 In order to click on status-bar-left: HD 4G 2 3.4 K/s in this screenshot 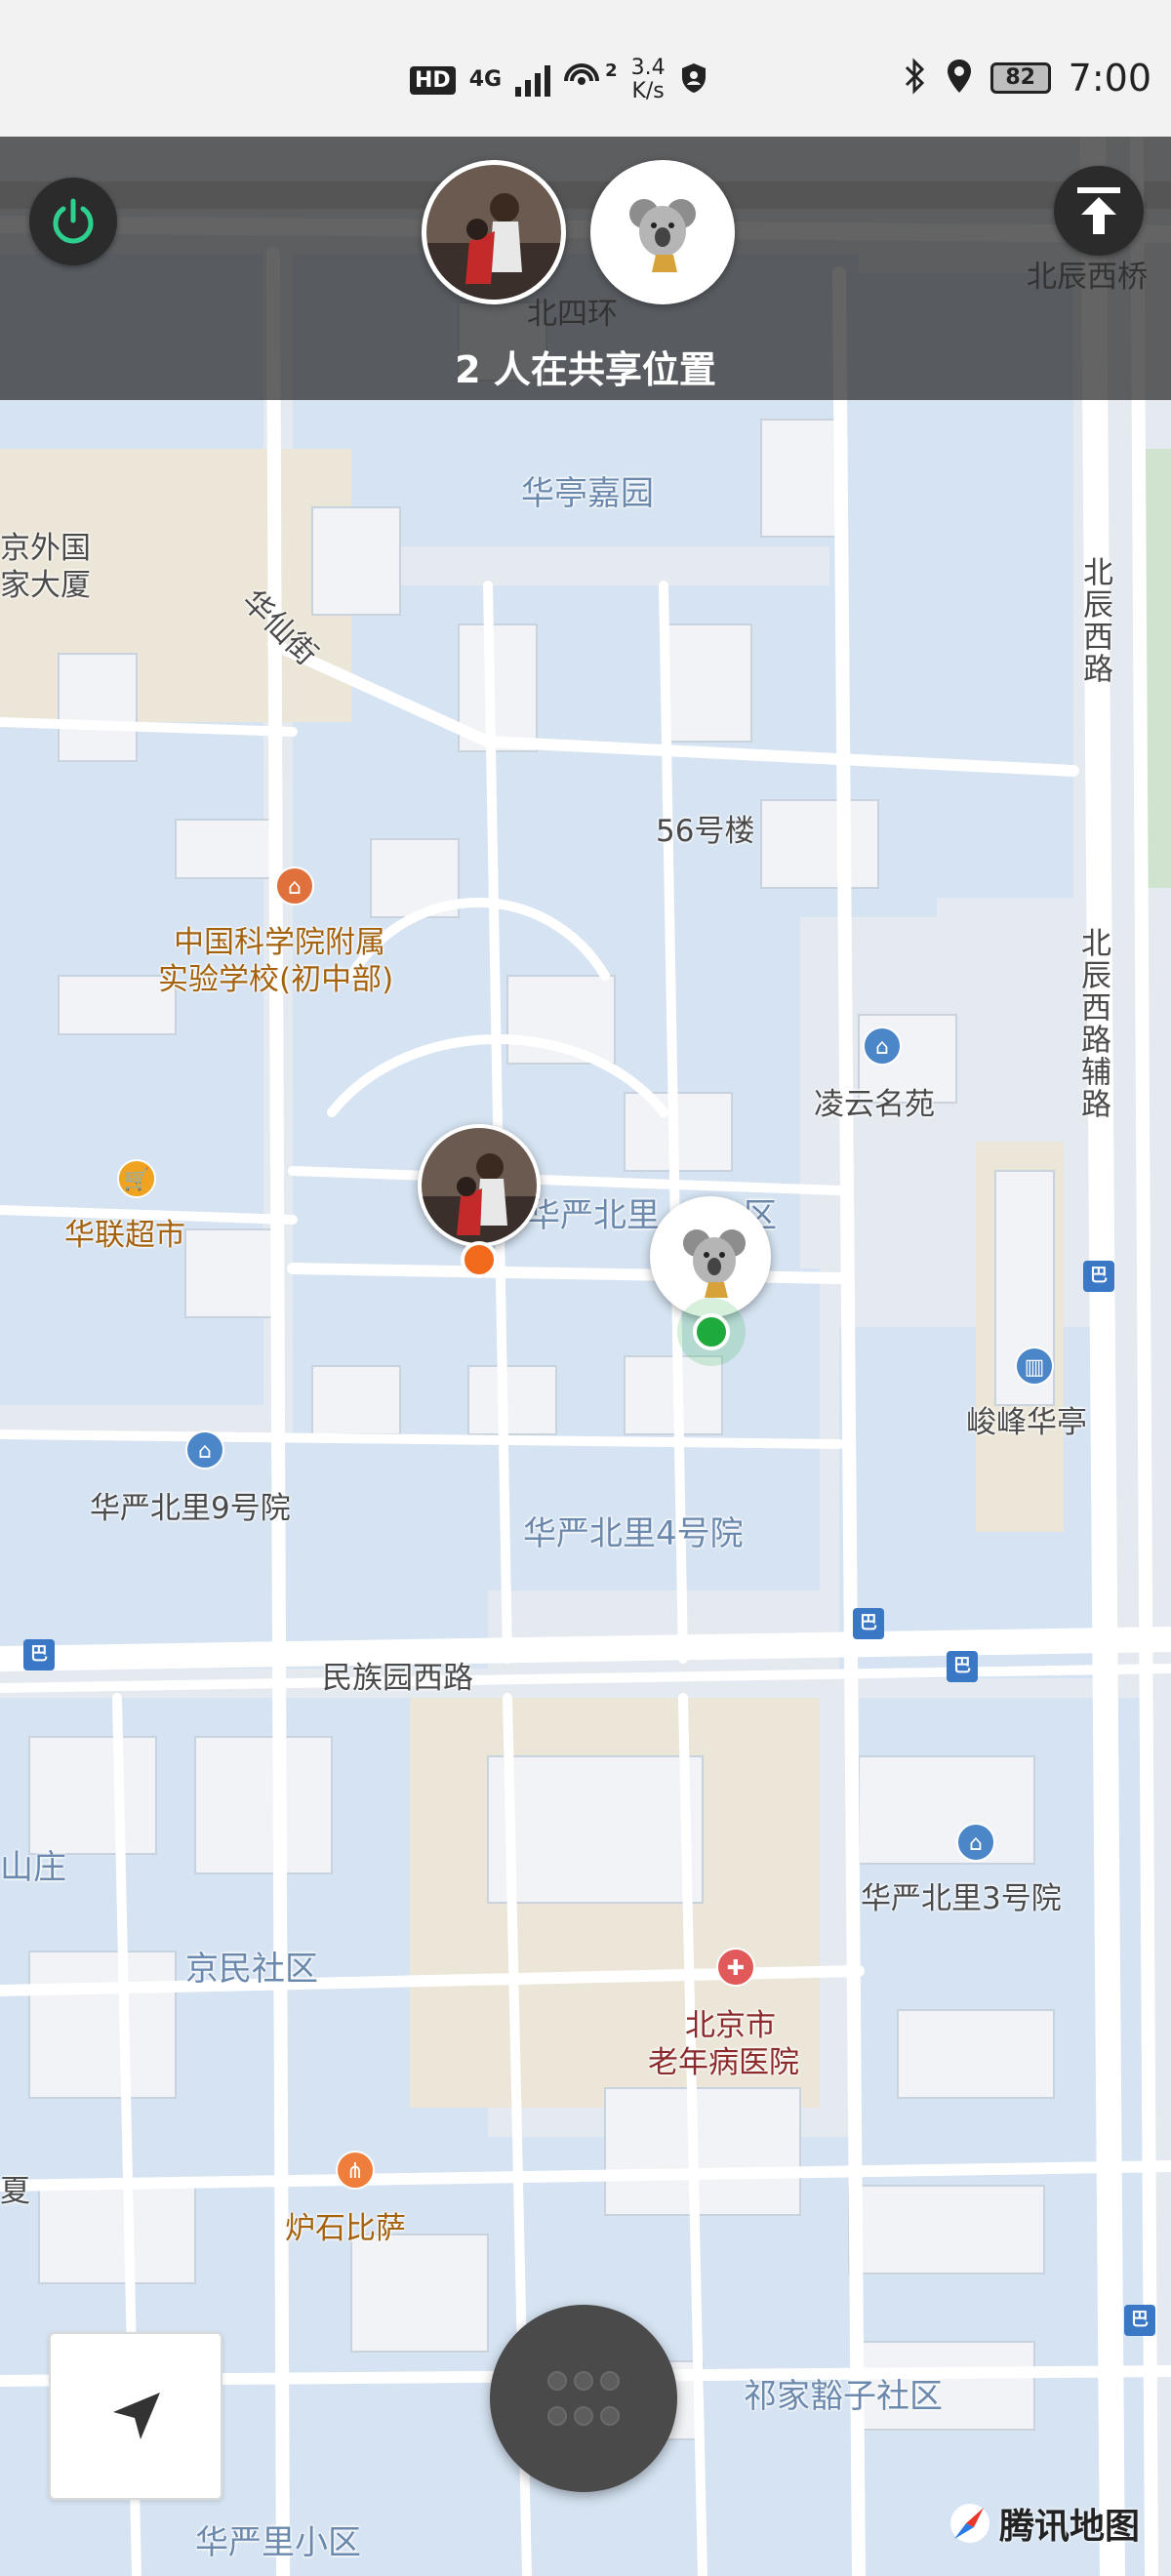, I will do `click(559, 80)`.